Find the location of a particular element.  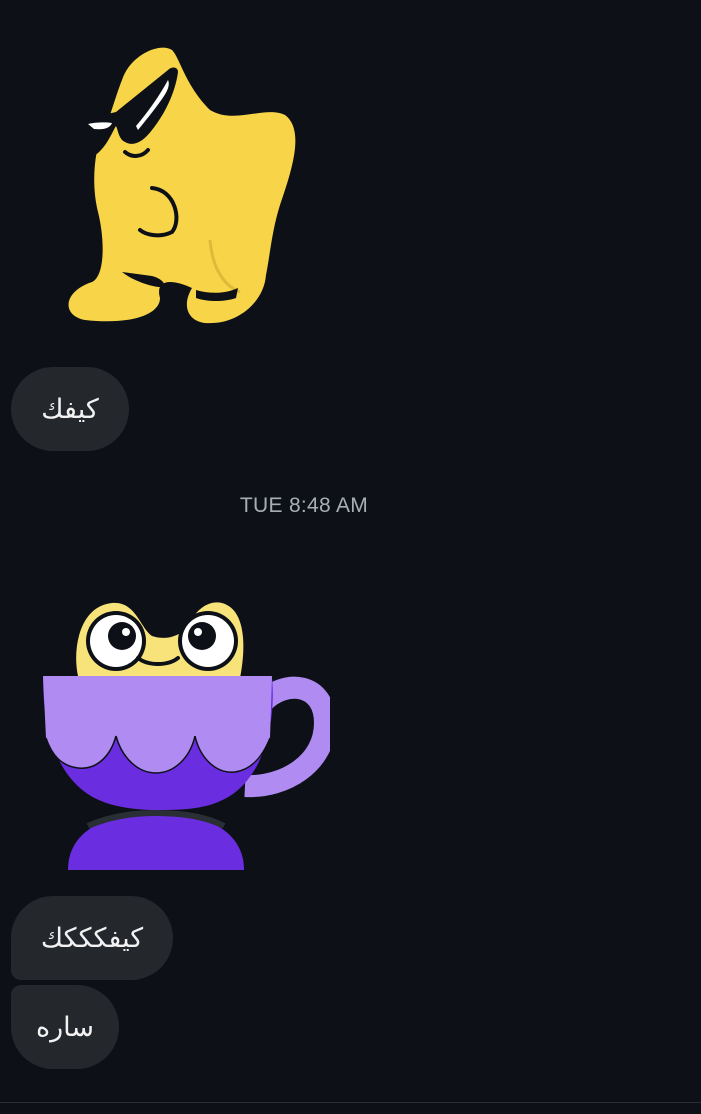

message-bubble: كيفكككك is located at coordinates (92, 938).